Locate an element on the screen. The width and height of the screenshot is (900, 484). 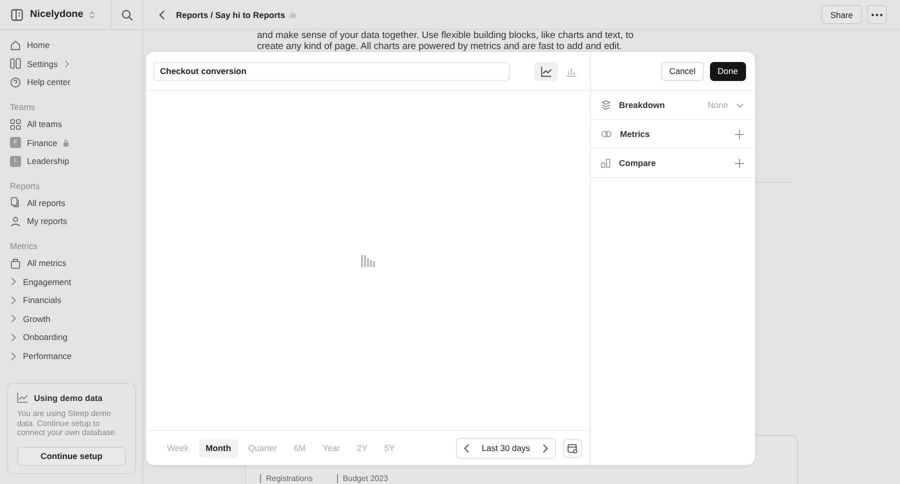
breadcrumb: Reports / Say hi to Reports is located at coordinates (231, 15).